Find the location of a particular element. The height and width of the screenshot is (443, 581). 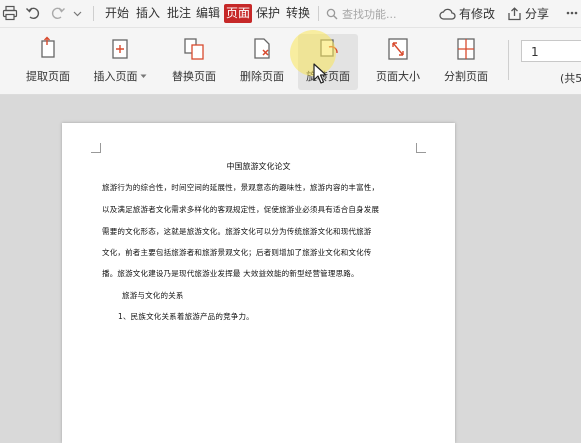

redo-icon is located at coordinates (58, 13).